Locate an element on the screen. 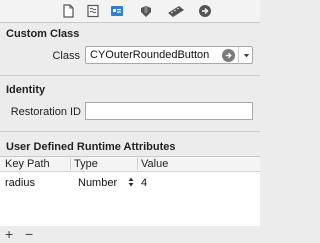 The width and height of the screenshot is (320, 243). class-label: Class is located at coordinates (66, 56).